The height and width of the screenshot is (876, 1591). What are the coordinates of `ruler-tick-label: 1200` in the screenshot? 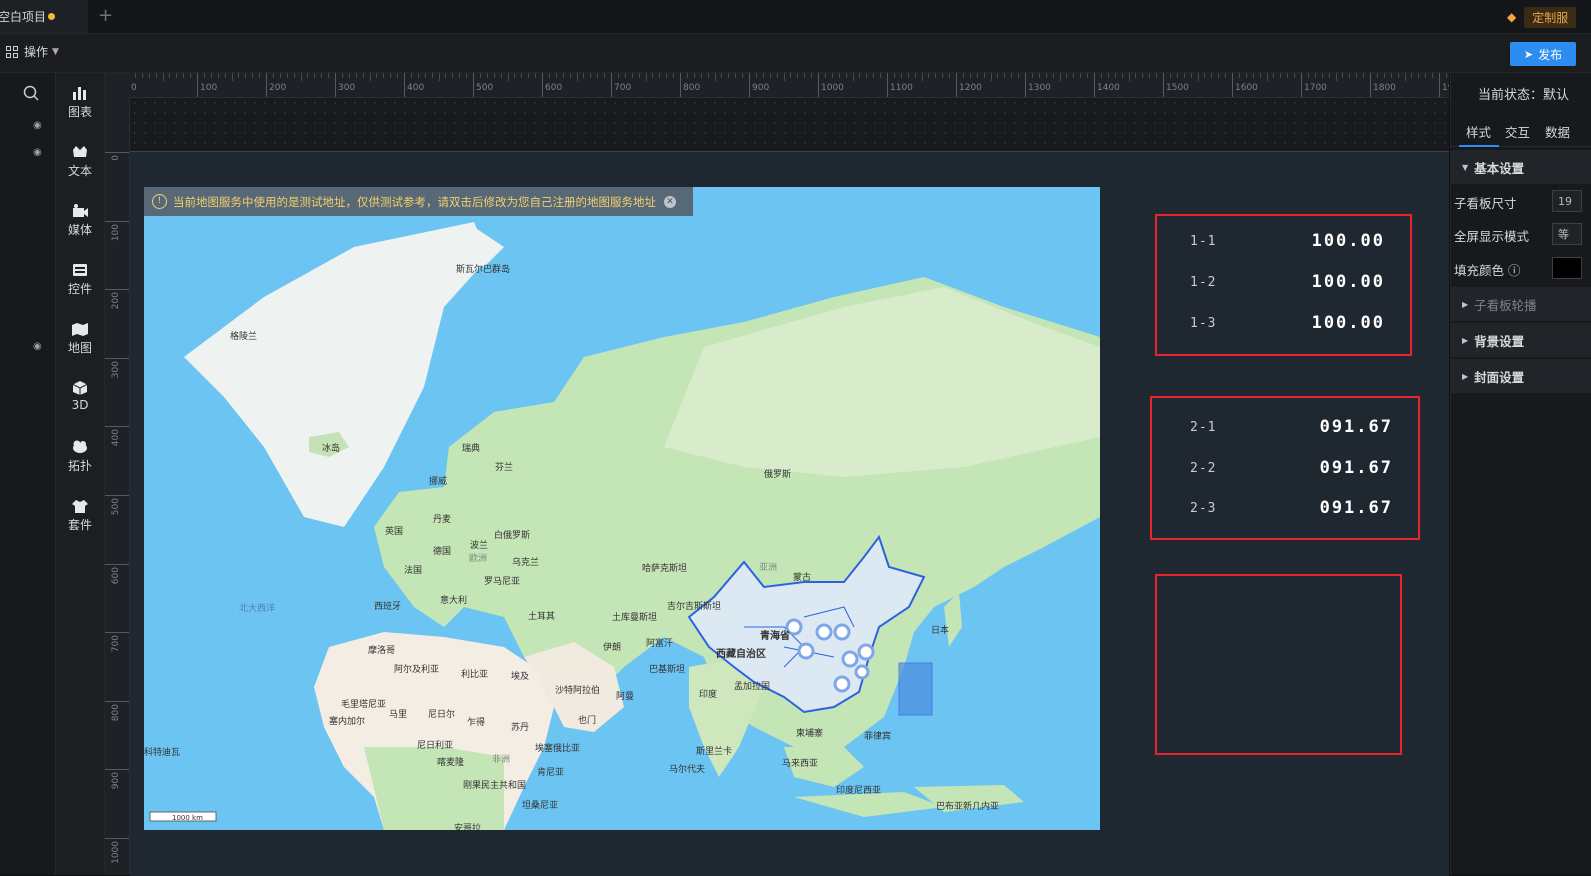 It's located at (970, 88).